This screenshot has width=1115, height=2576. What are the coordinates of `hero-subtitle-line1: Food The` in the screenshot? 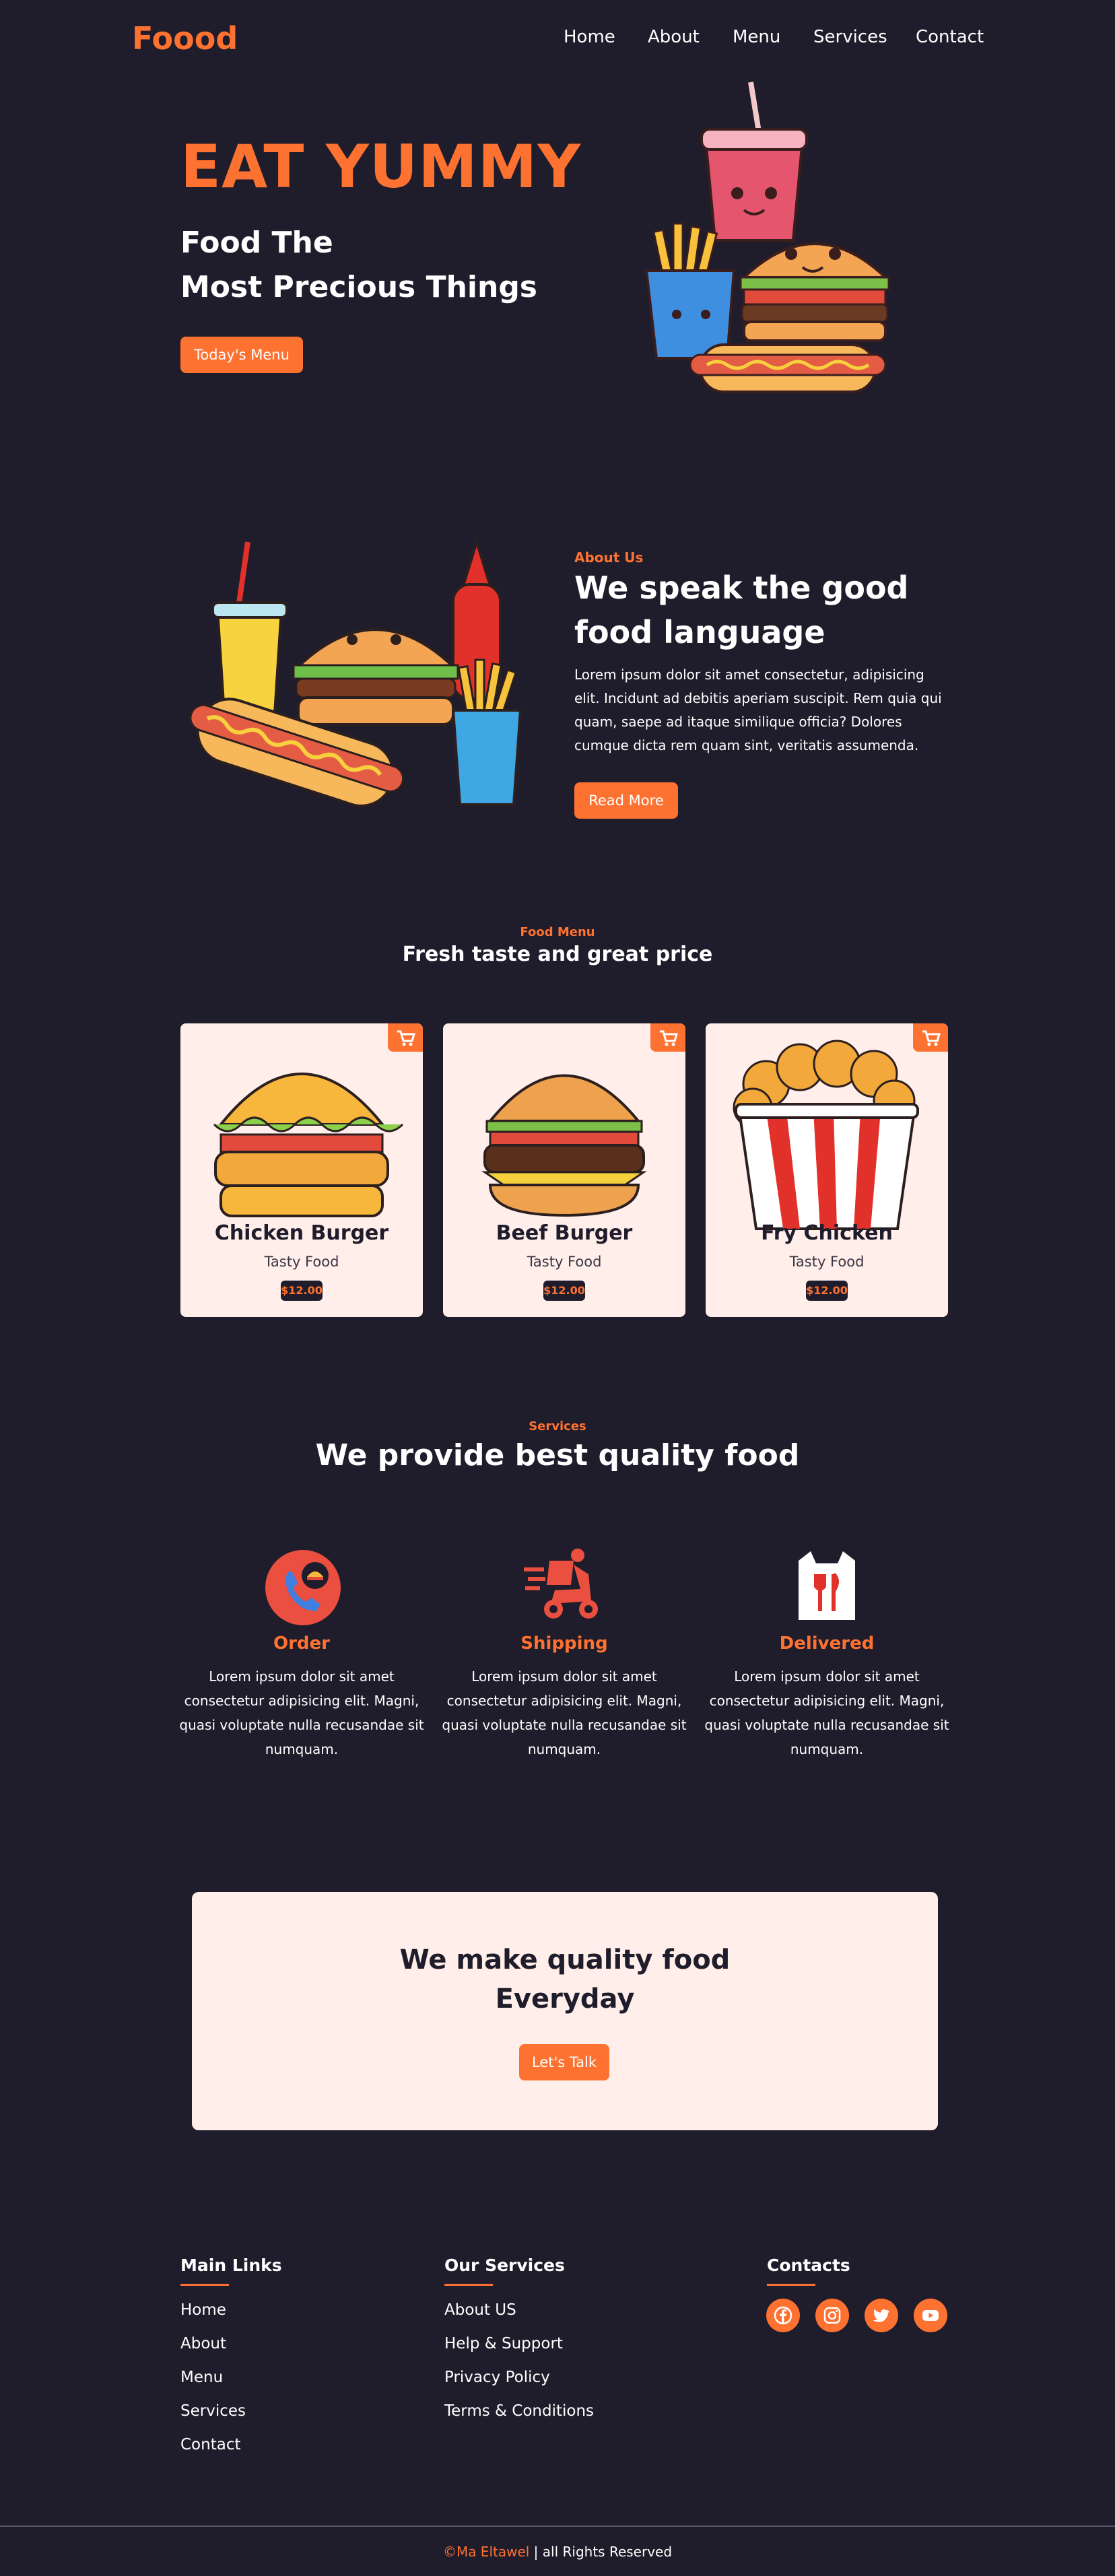 It's located at (256, 243).